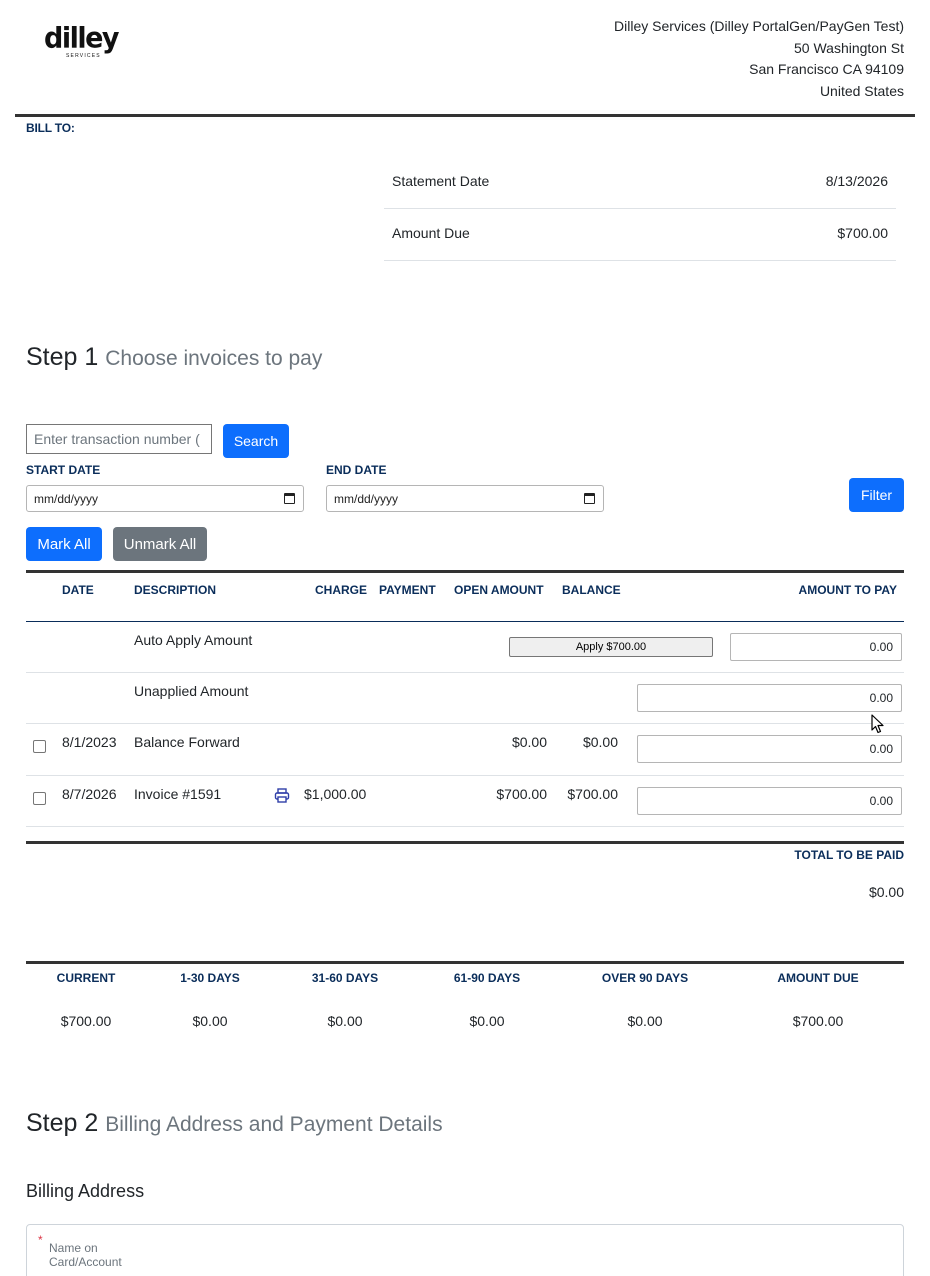 The image size is (930, 1276). Describe the element at coordinates (256, 441) in the screenshot. I see `search-button: Search` at that location.